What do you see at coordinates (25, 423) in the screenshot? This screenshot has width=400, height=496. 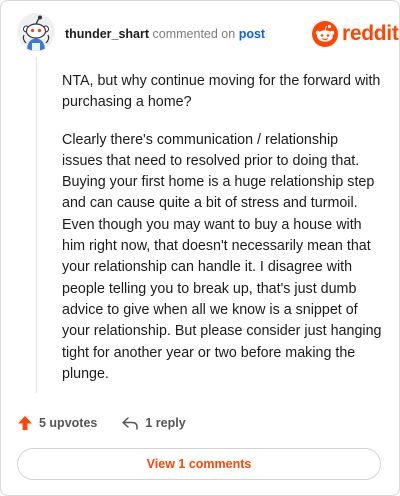 I see `upvote-arrow-icon` at bounding box center [25, 423].